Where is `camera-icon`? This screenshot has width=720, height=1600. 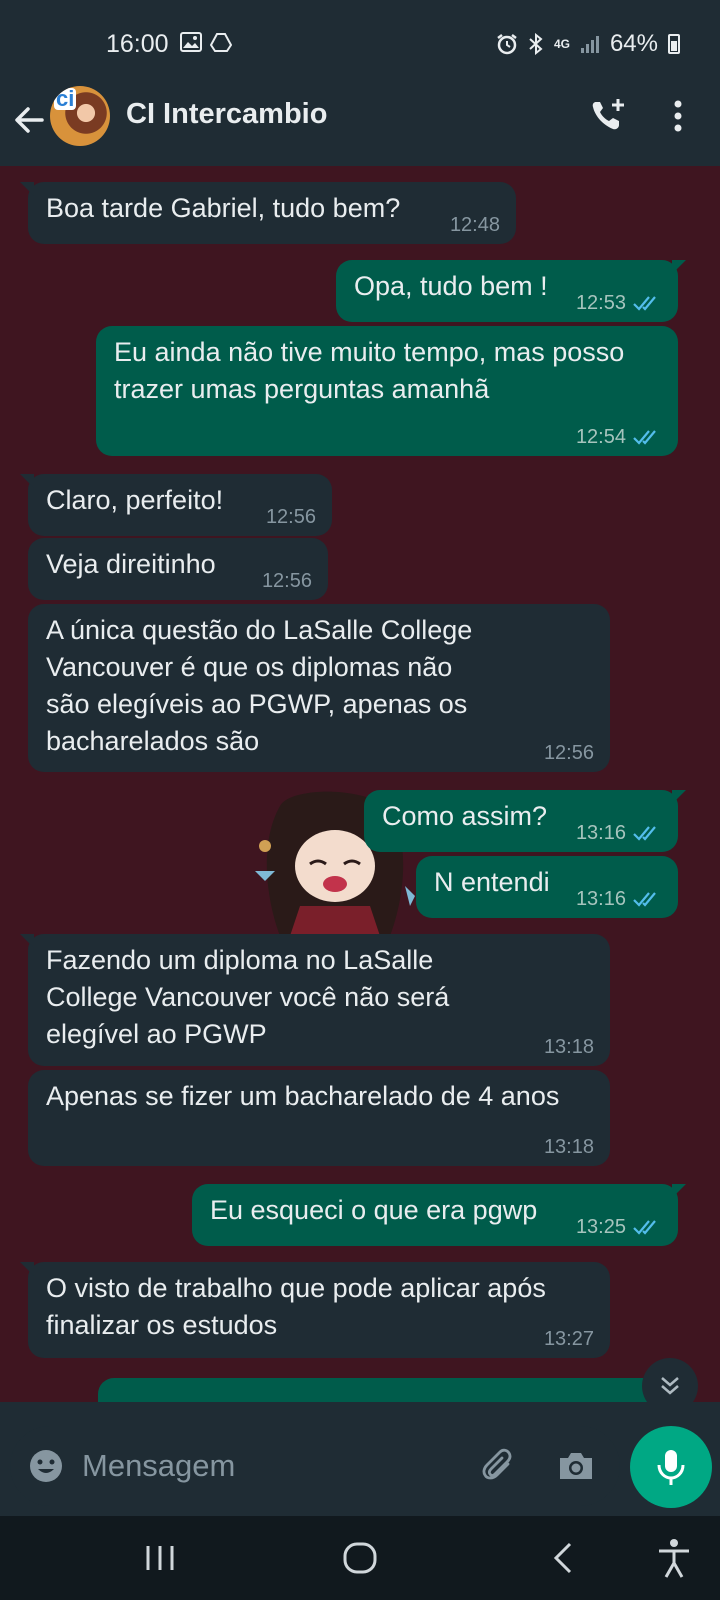 camera-icon is located at coordinates (576, 1466).